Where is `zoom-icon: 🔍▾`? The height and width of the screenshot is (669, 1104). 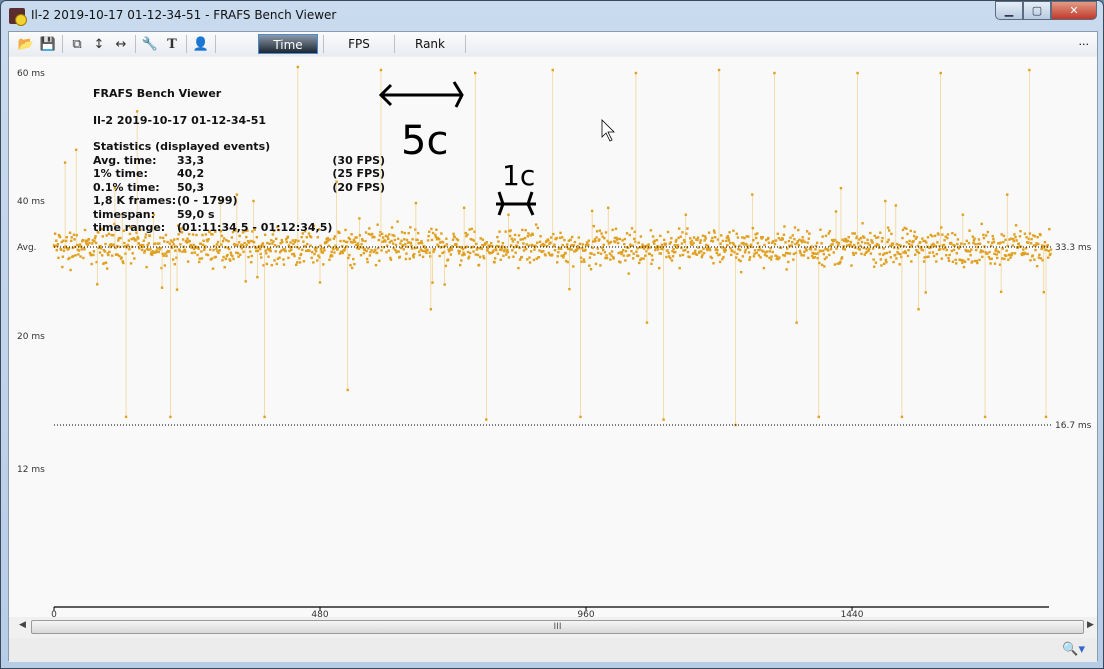 zoom-icon: 🔍▾ is located at coordinates (1073, 649).